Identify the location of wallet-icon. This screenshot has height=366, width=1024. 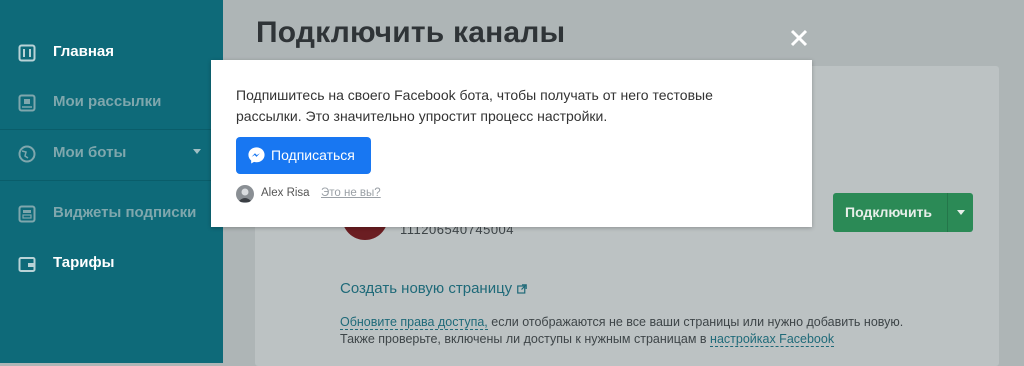
(27, 264).